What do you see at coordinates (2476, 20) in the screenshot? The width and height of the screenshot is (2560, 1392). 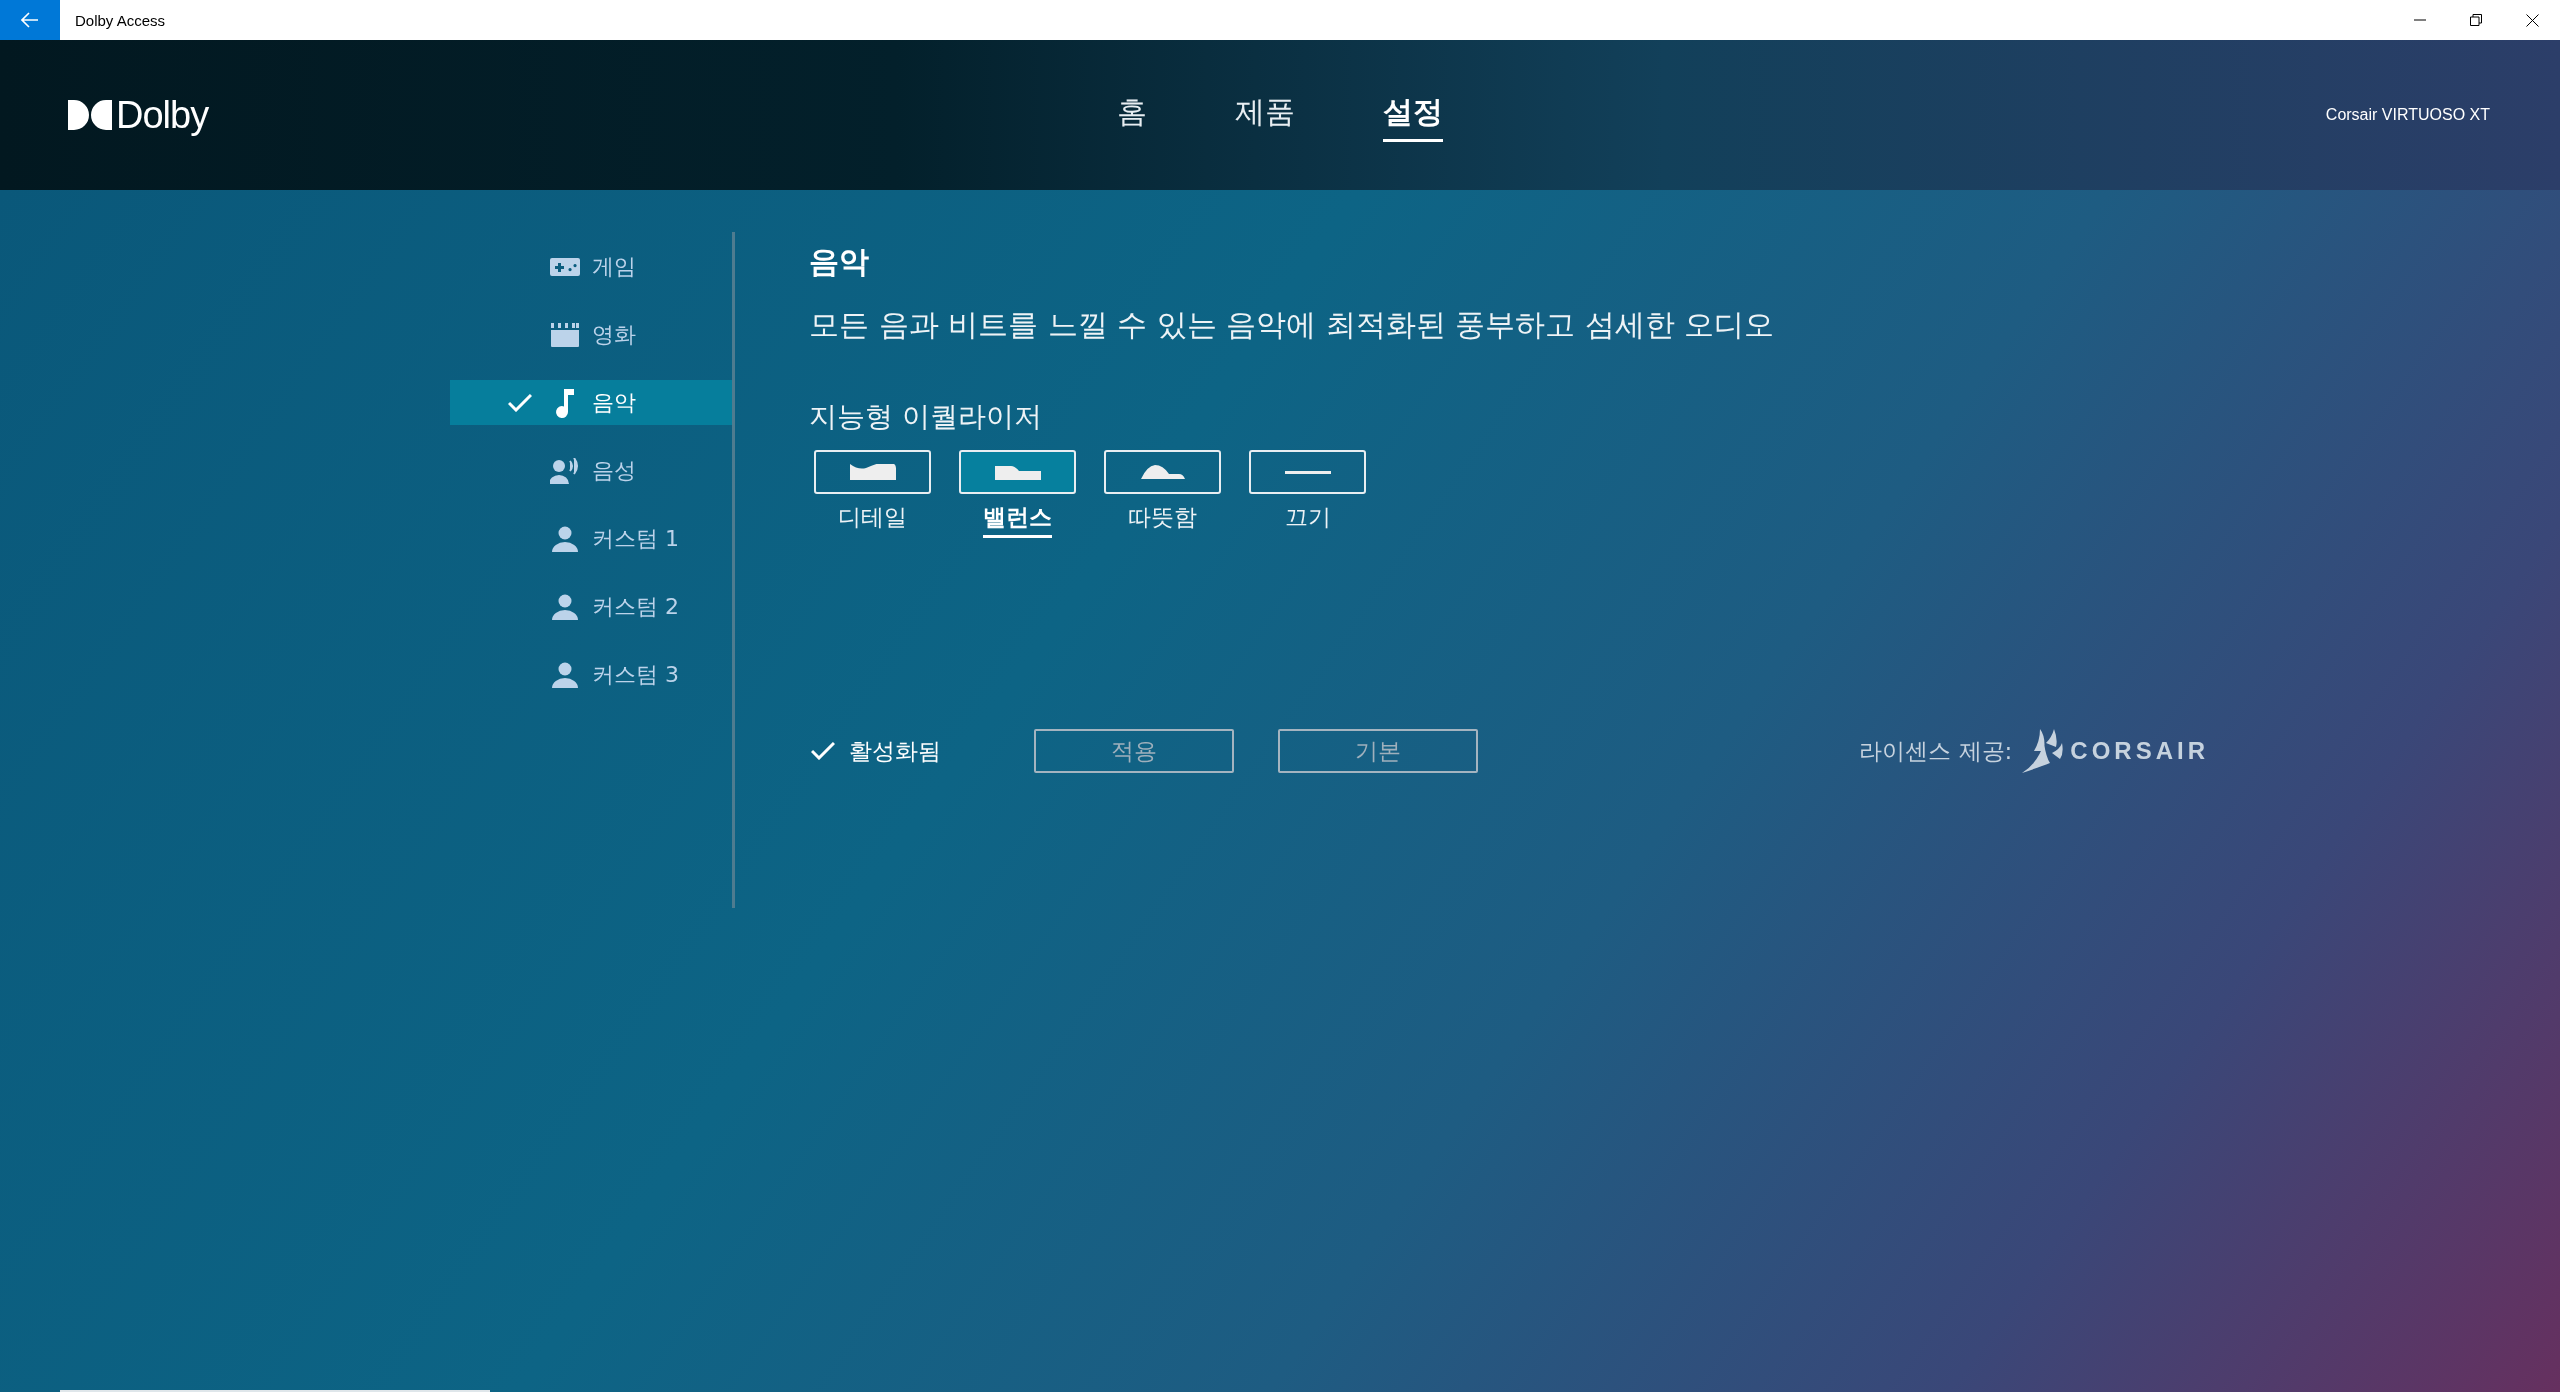 I see `restore-icon` at bounding box center [2476, 20].